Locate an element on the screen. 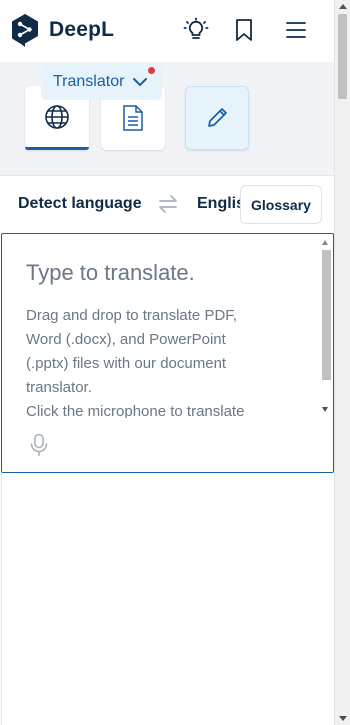 This screenshot has height=725, width=350. source-scrollbar-thumb is located at coordinates (326, 315).